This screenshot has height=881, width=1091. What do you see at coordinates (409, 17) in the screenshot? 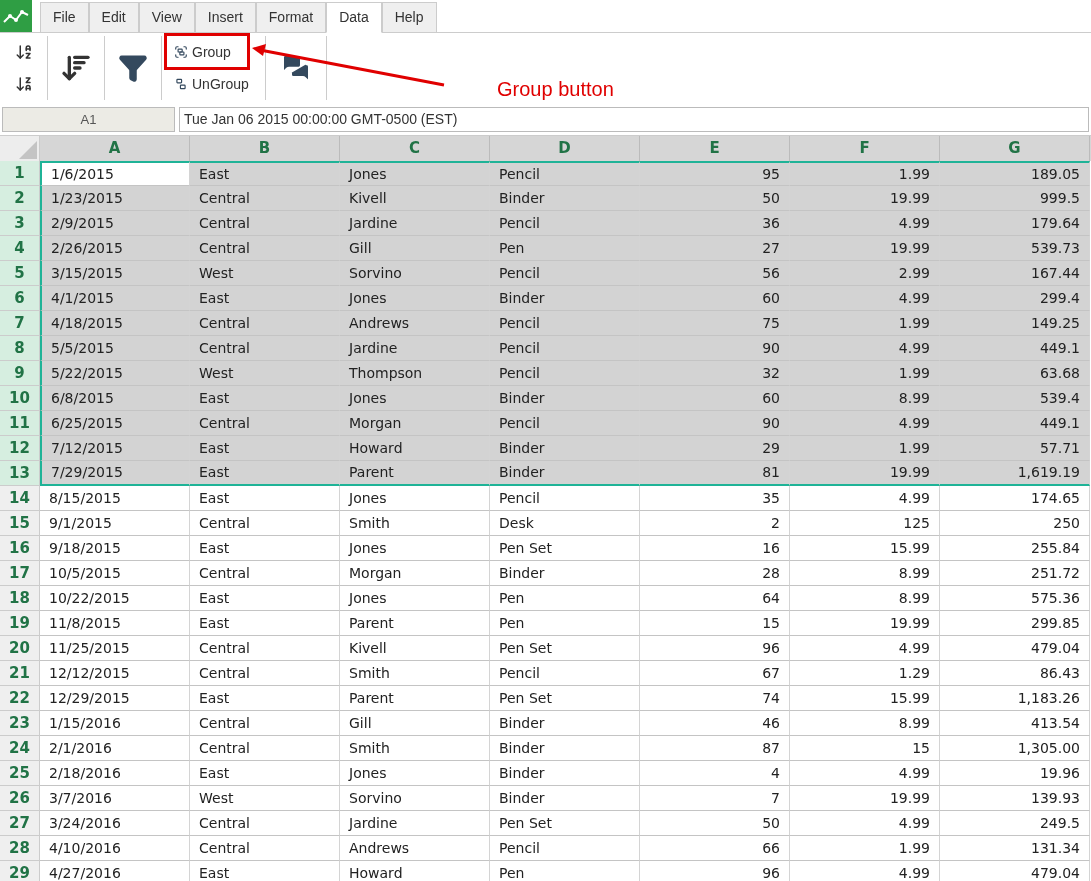
I see `menu-tab: Help` at bounding box center [409, 17].